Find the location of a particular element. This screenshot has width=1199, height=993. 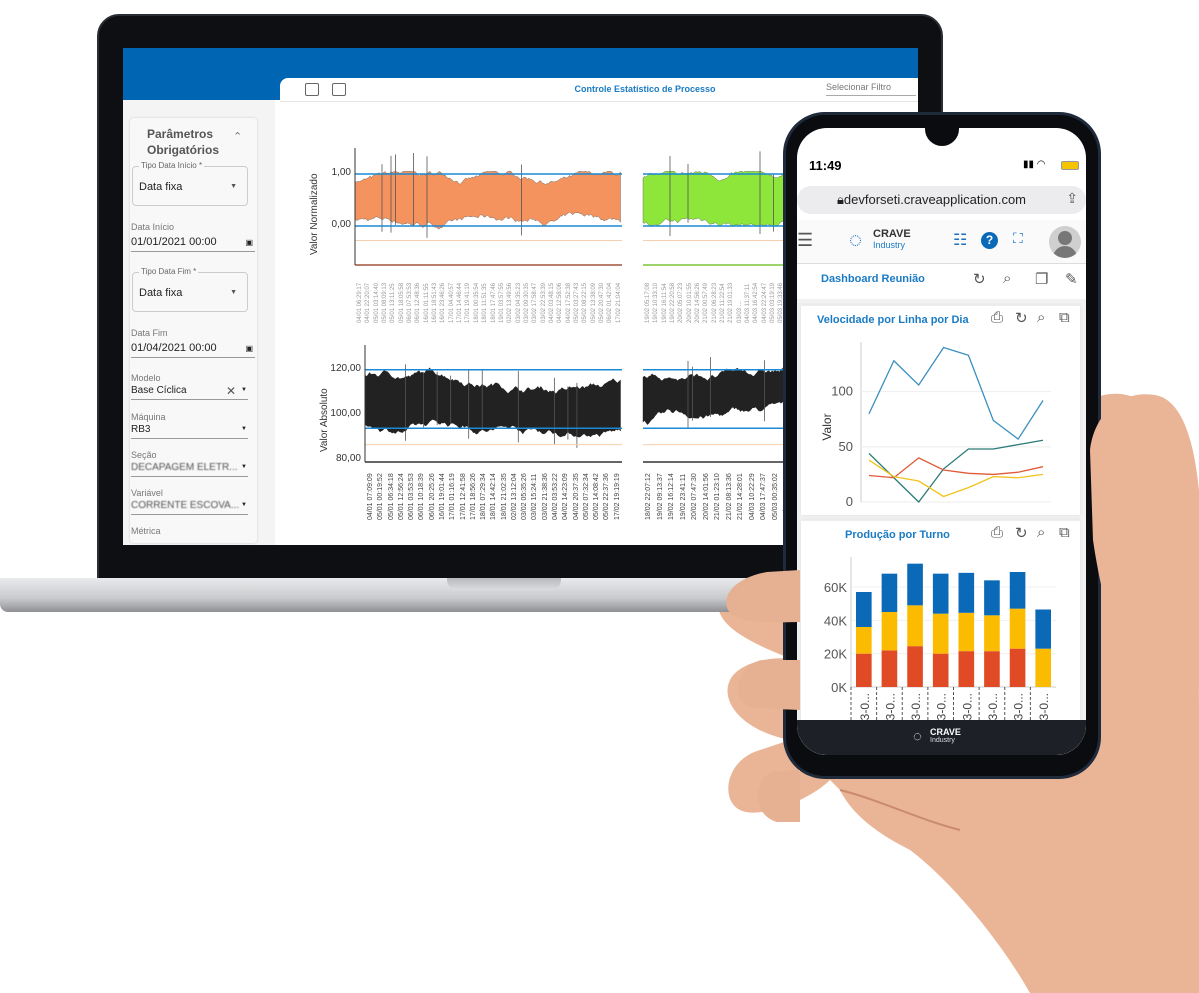

x-tick-label: 21/02 19:01:33 is located at coordinates (731, 302).